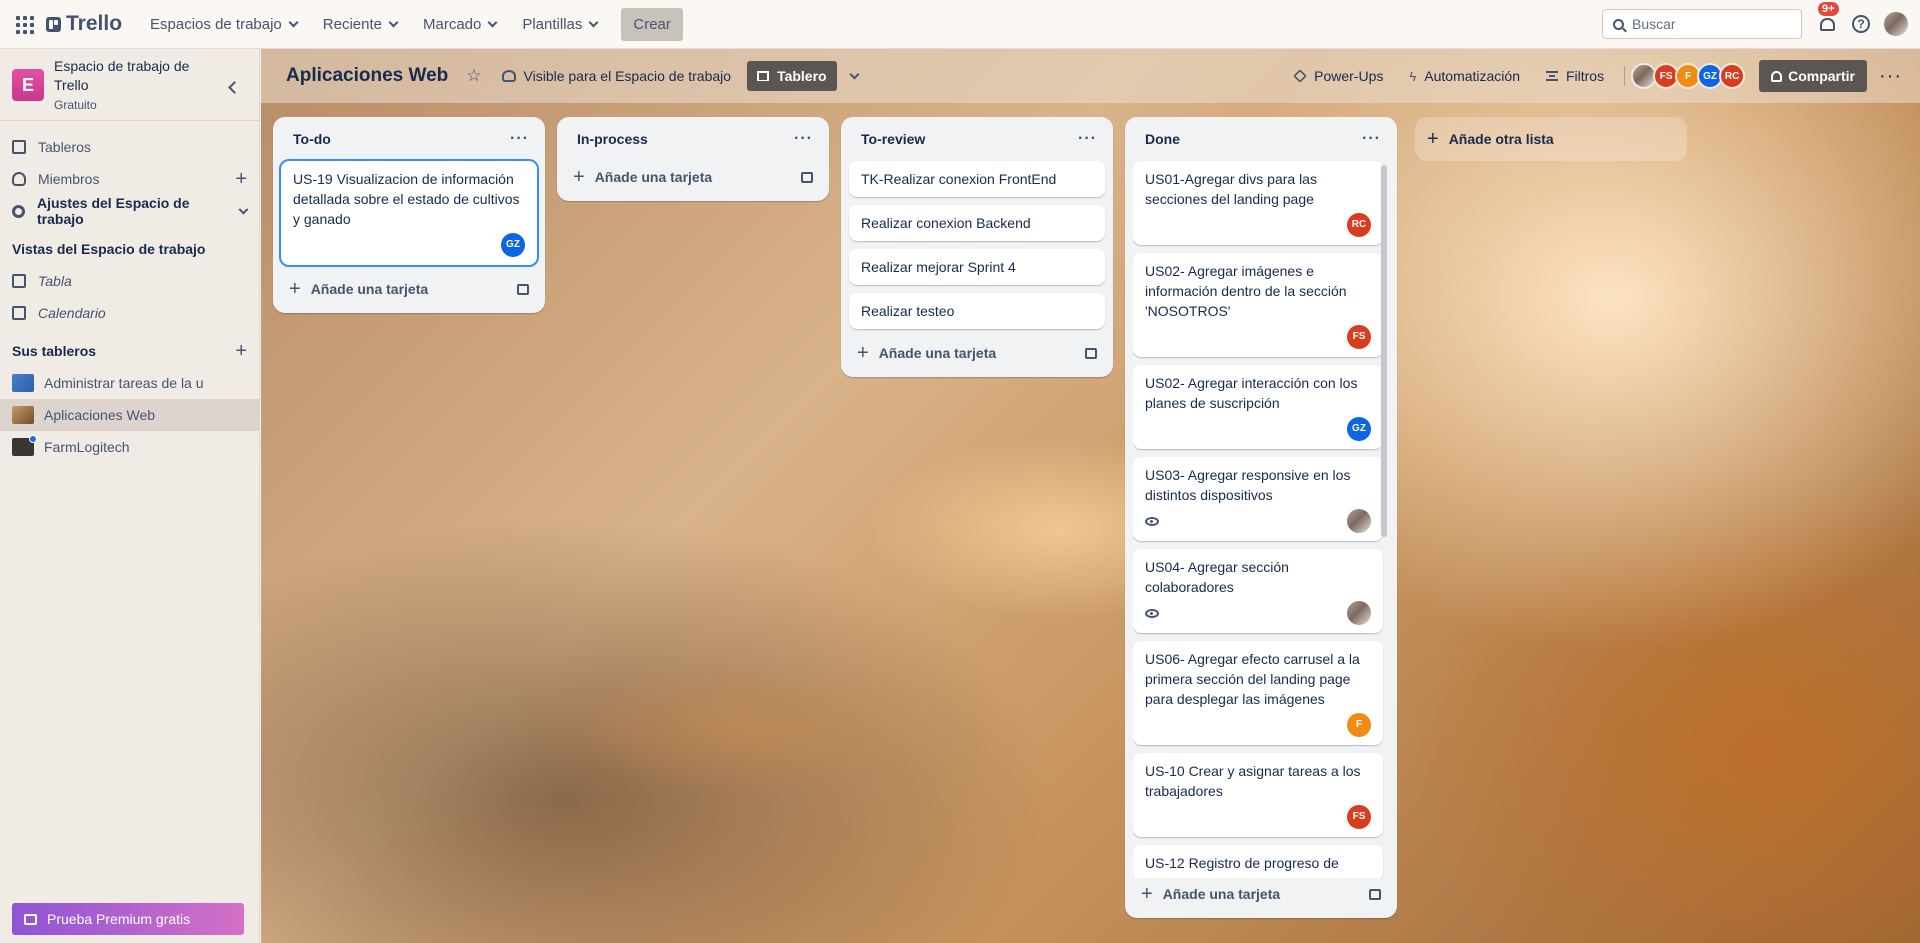  Describe the element at coordinates (792, 76) in the screenshot. I see `board-view-button: Tablero` at that location.